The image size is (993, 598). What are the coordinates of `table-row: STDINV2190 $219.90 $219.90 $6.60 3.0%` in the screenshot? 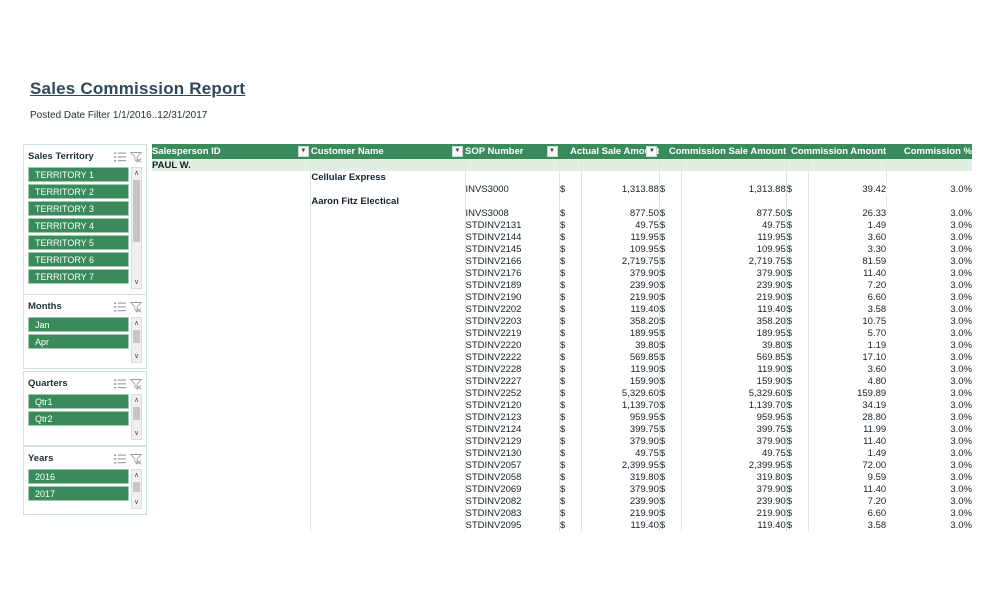 It's located at (562, 297).